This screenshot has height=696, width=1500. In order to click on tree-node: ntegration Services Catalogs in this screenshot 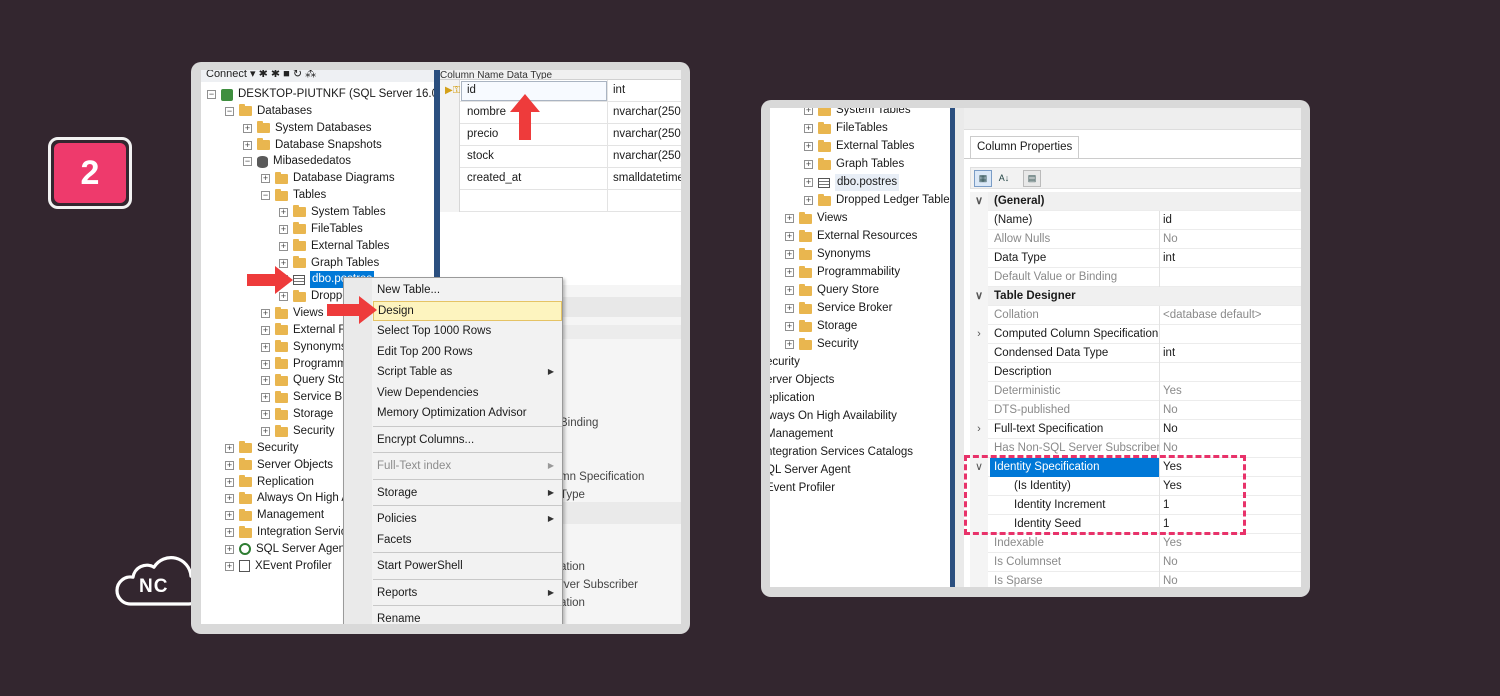, I will do `click(841, 452)`.